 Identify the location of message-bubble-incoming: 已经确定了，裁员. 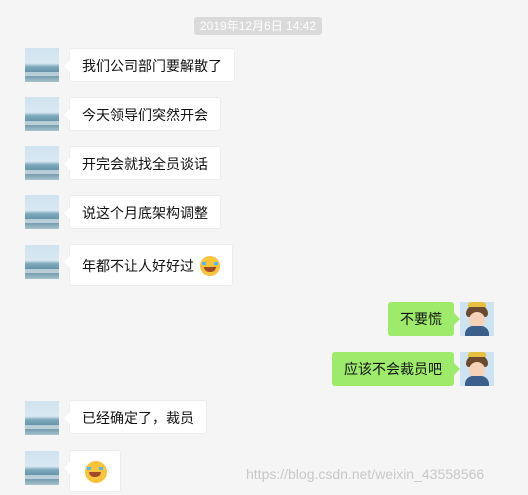
(135, 417).